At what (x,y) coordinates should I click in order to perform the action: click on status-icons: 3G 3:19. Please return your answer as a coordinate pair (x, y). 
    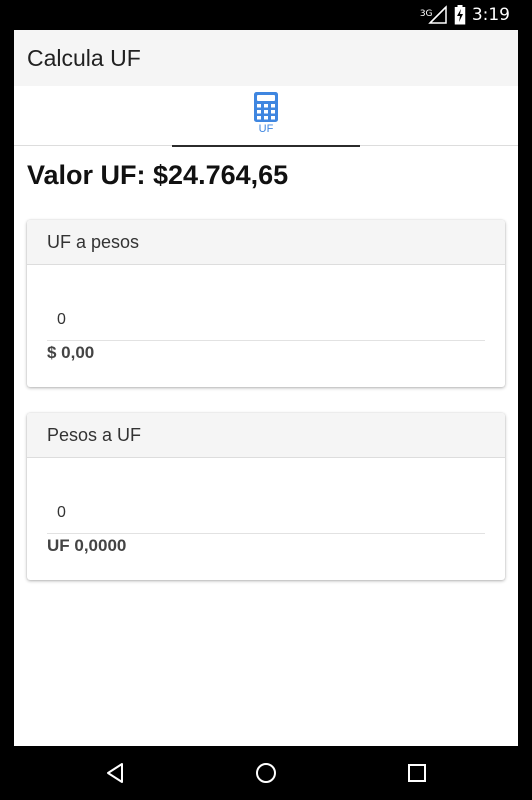
    Looking at the image, I should click on (464, 15).